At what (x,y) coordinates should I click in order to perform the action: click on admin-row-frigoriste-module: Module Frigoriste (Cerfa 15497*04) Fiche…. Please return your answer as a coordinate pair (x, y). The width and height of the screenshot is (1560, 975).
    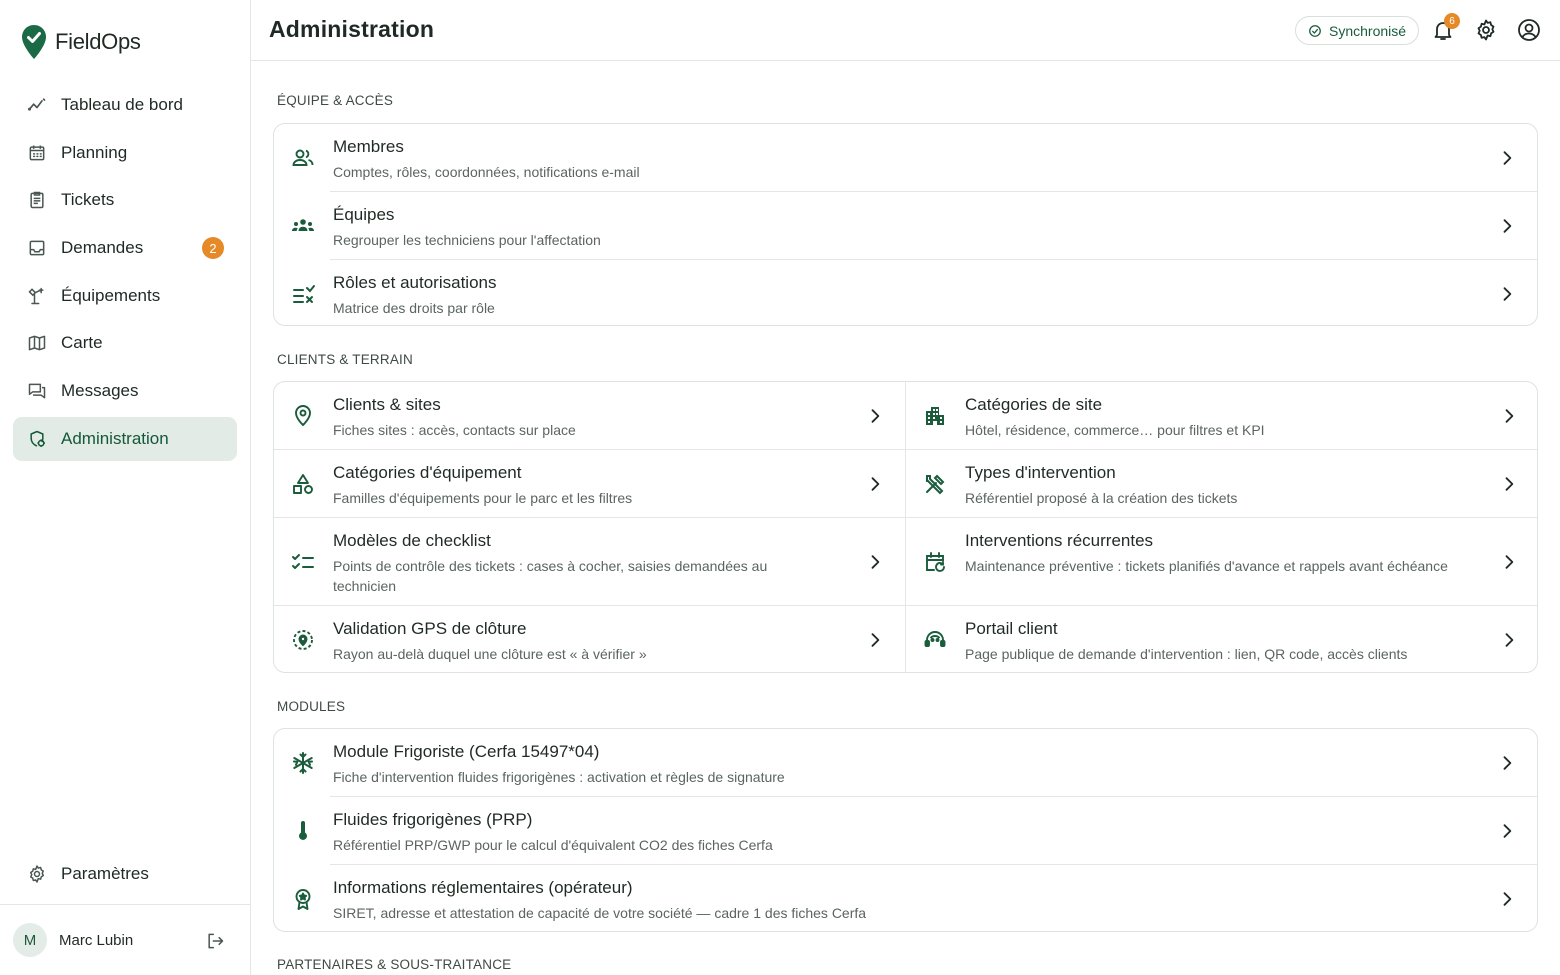
    Looking at the image, I should click on (905, 763).